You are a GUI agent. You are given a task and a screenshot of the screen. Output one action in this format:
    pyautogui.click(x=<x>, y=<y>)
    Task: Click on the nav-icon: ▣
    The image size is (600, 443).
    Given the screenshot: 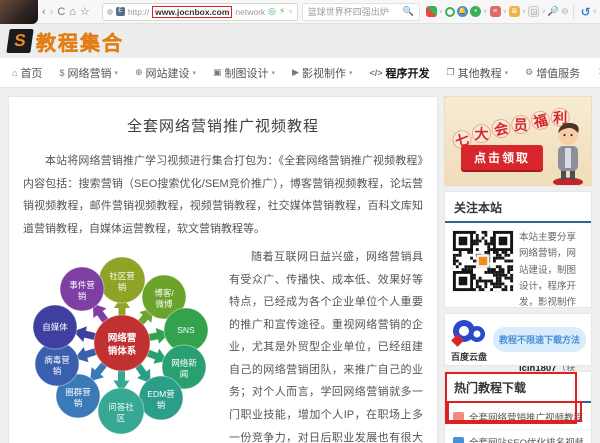 What is the action you would take?
    pyautogui.click(x=217, y=72)
    